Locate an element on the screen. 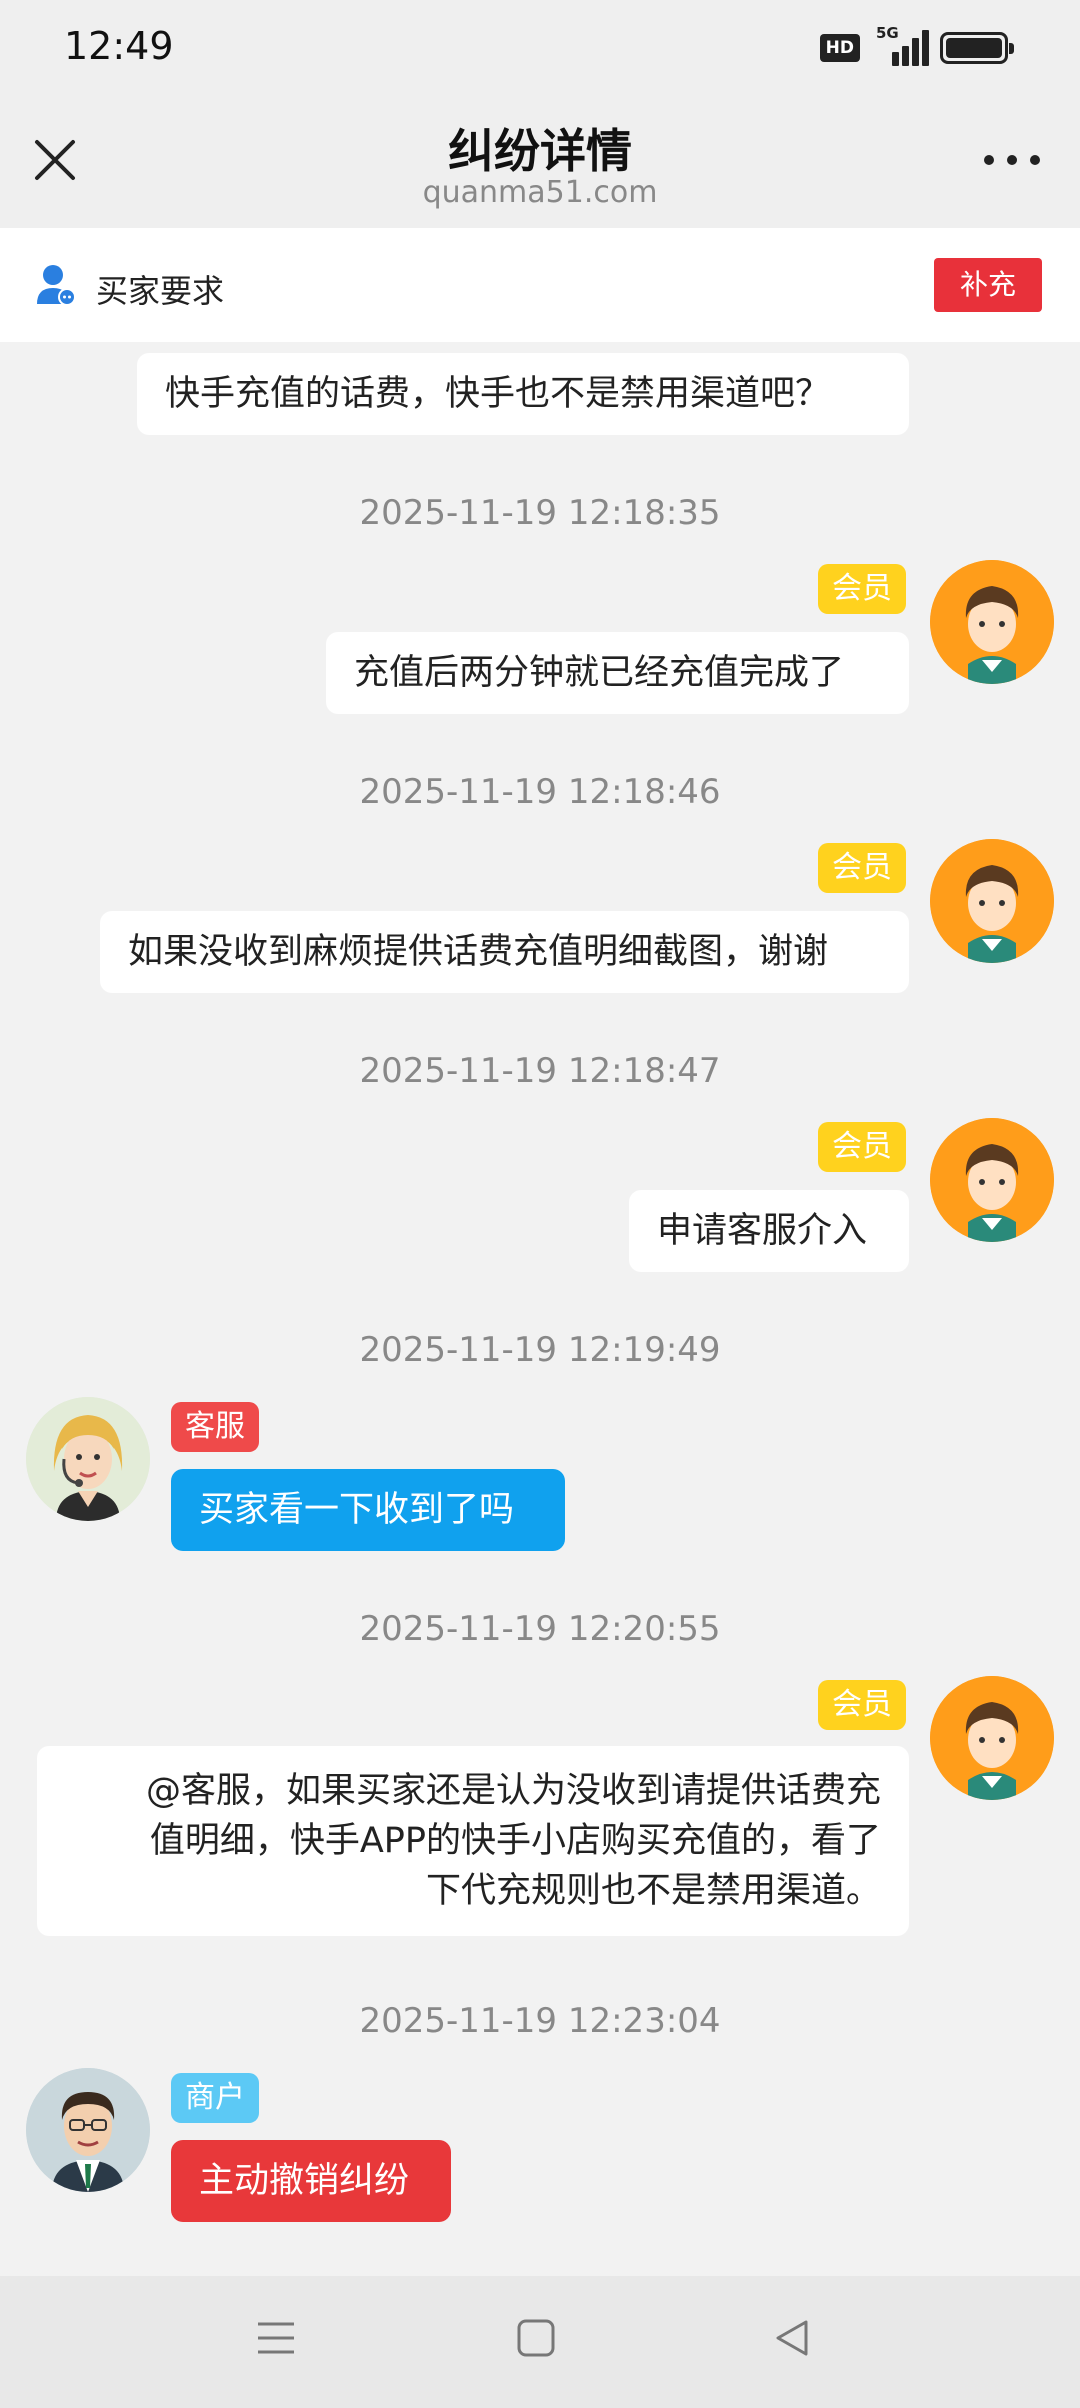 Image resolution: width=1080 pixels, height=2408 pixels. status-bar: 12:49 HD 5G is located at coordinates (540, 47).